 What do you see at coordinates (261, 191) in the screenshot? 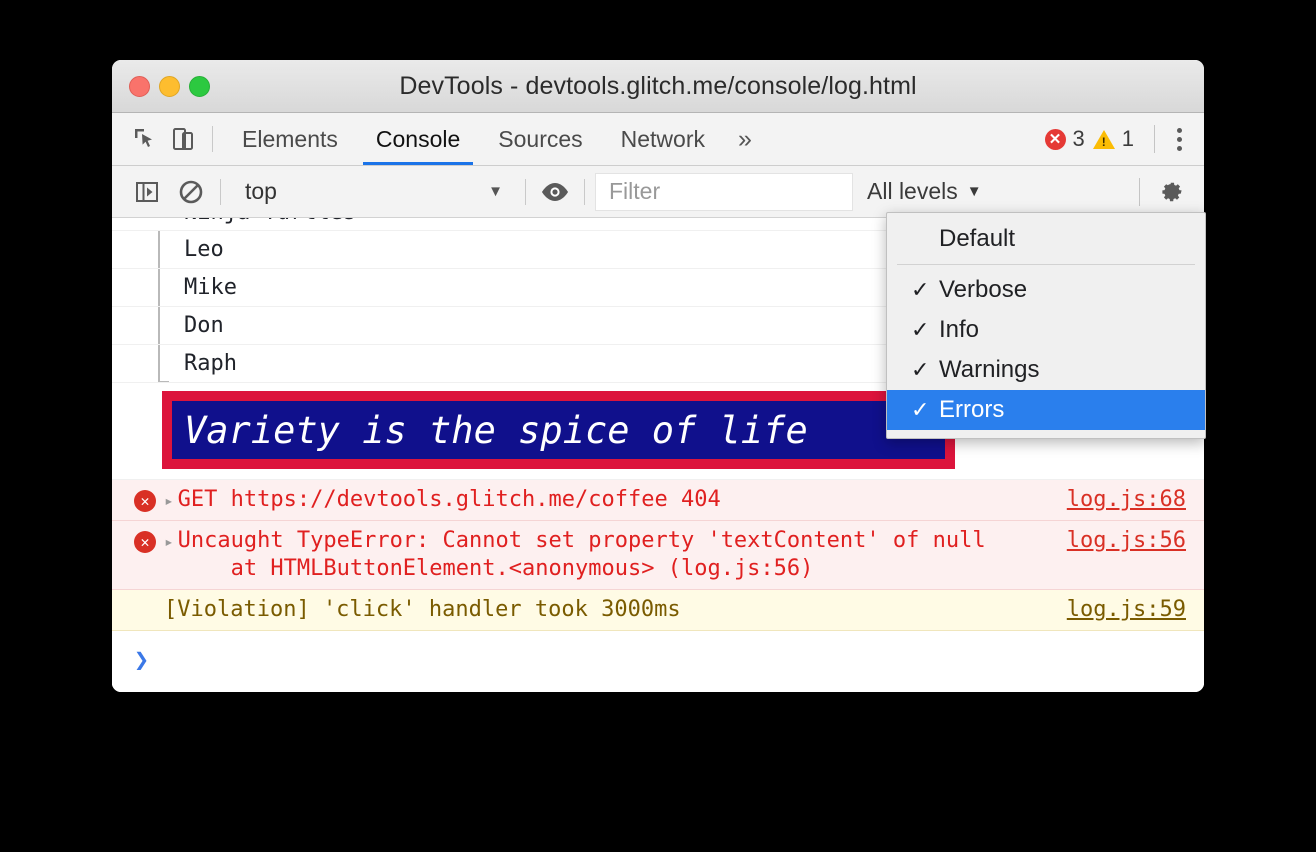
I see `execution-context-value: top` at bounding box center [261, 191].